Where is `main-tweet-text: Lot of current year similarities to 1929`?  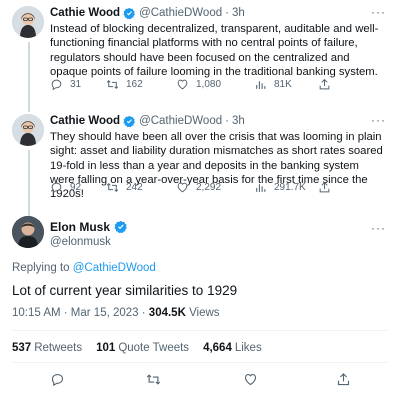 main-tweet-text: Lot of current year similarities to 1929 is located at coordinates (125, 290).